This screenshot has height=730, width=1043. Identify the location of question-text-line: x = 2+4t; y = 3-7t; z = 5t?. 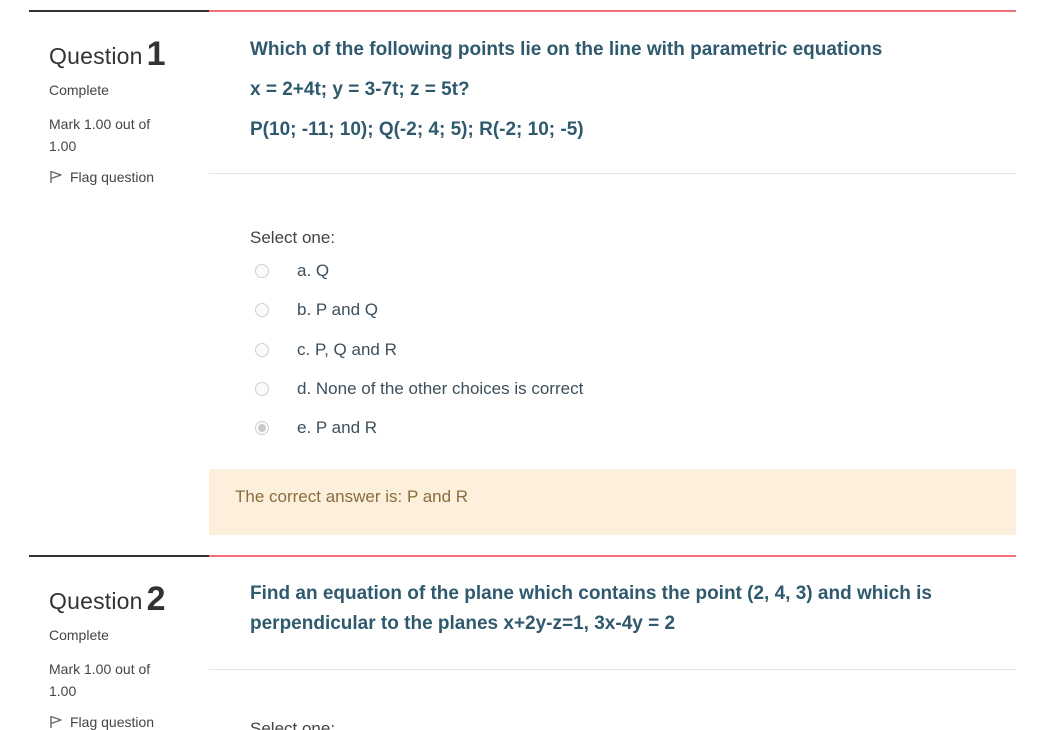
(360, 89).